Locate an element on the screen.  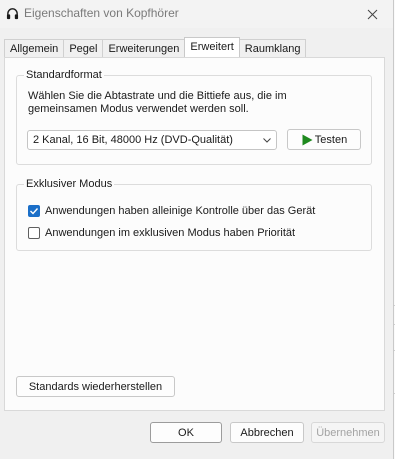
restore-defaults-label: Standards wiederherstellen is located at coordinates (95, 386).